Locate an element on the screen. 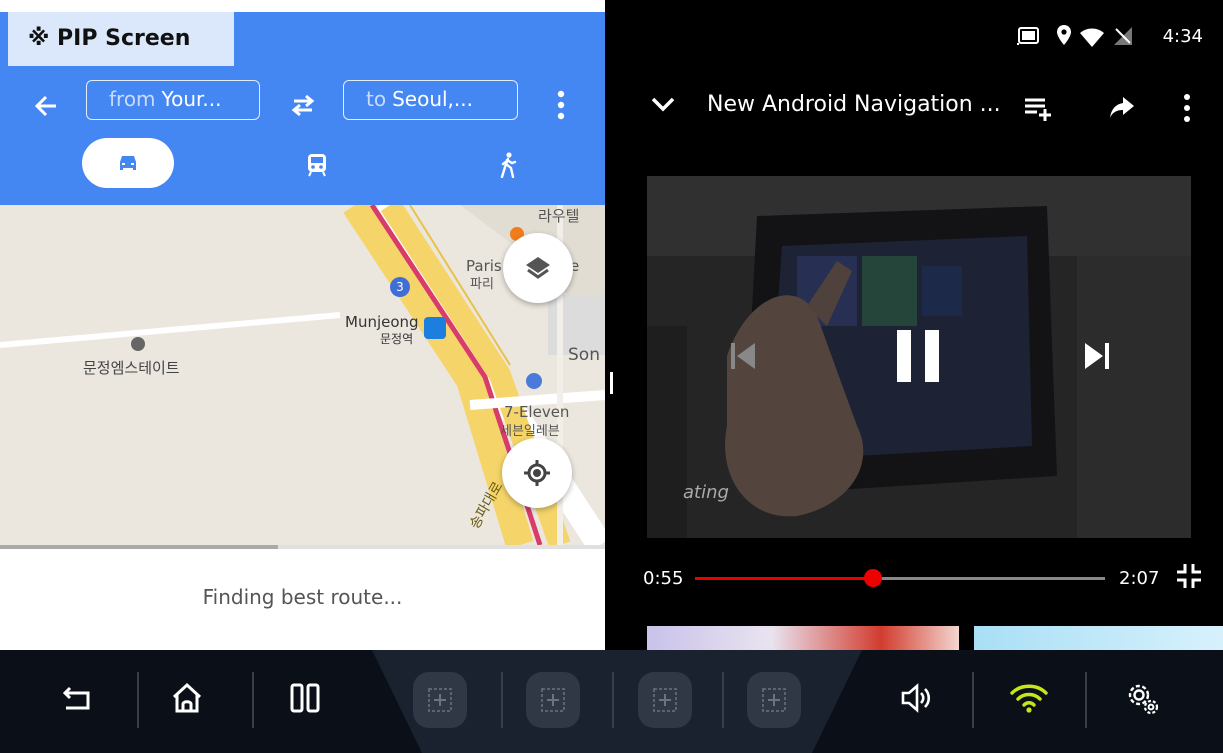 The image size is (1223, 753). settings-icon is located at coordinates (1143, 699).